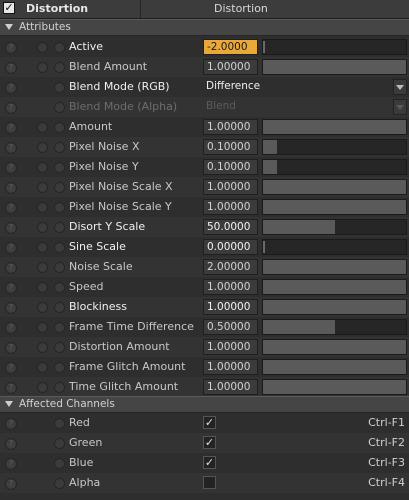 The height and width of the screenshot is (500, 409). I want to click on frame-time-difference-slider, so click(334, 327).